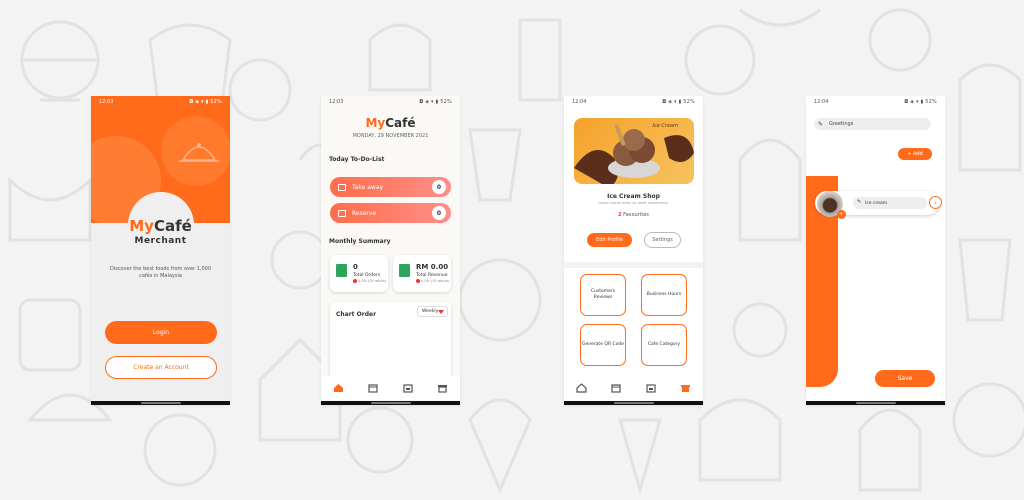 This screenshot has height=500, width=1024. Describe the element at coordinates (633, 203) in the screenshot. I see `shop-description: Lorem ipsum dolor sit amet consectetur` at that location.